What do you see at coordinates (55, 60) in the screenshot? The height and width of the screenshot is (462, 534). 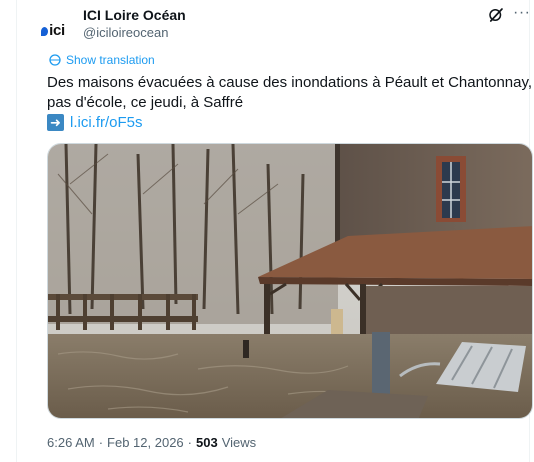 I see `globe-icon` at bounding box center [55, 60].